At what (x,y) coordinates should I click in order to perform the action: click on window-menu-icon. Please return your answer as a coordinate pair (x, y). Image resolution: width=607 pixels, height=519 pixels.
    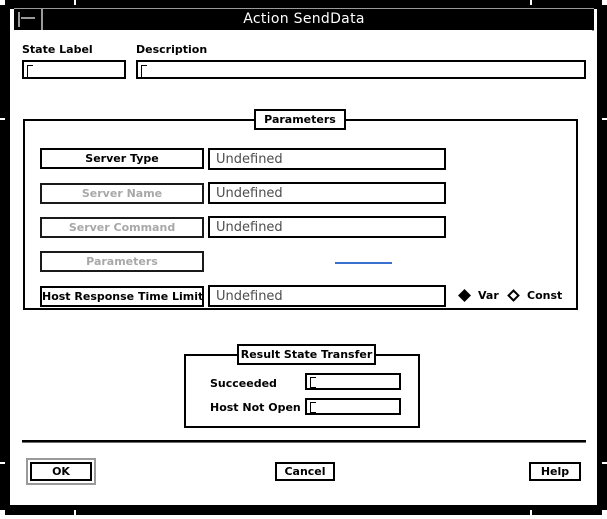
    Looking at the image, I should click on (28, 19).